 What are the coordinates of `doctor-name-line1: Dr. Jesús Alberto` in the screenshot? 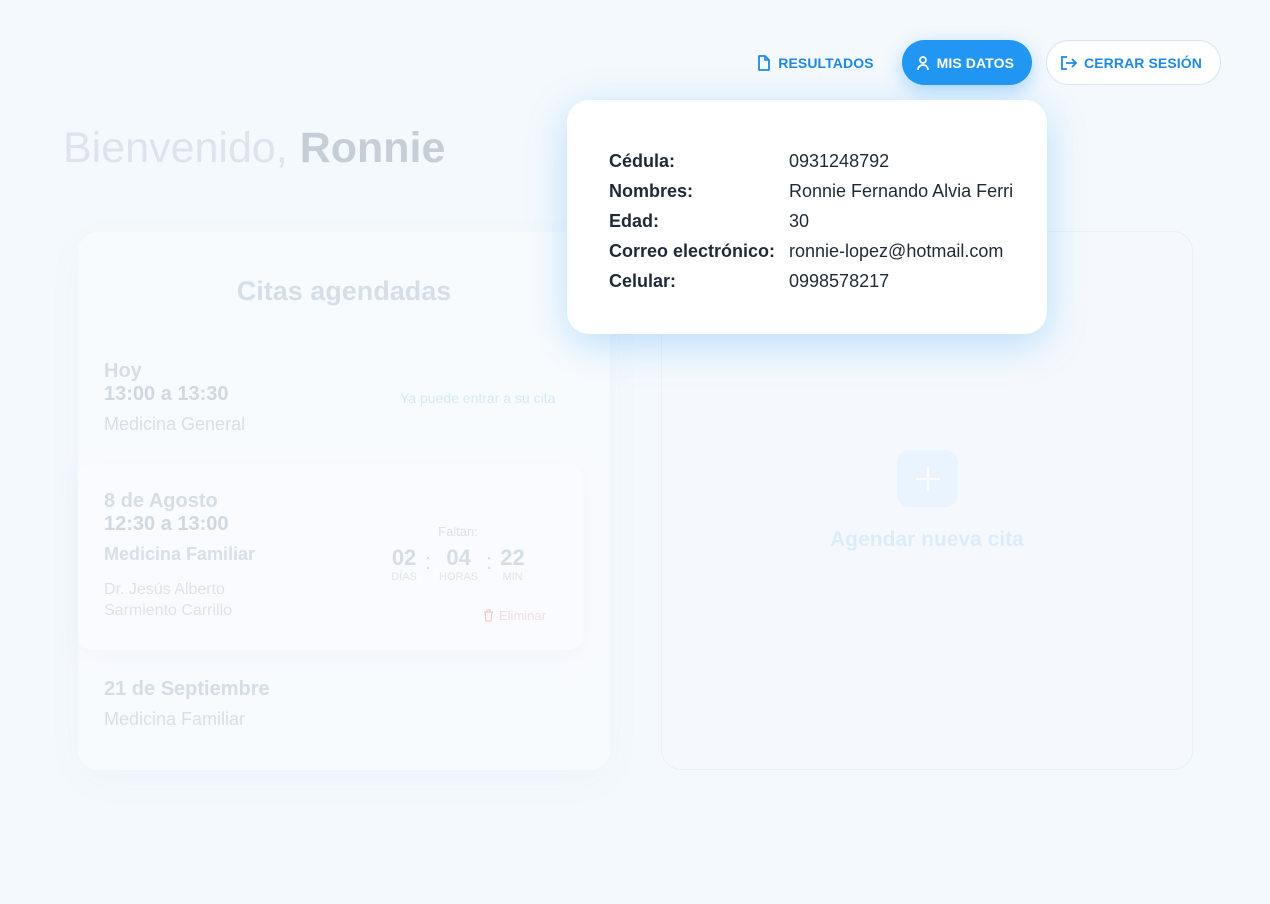 It's located at (164, 589).